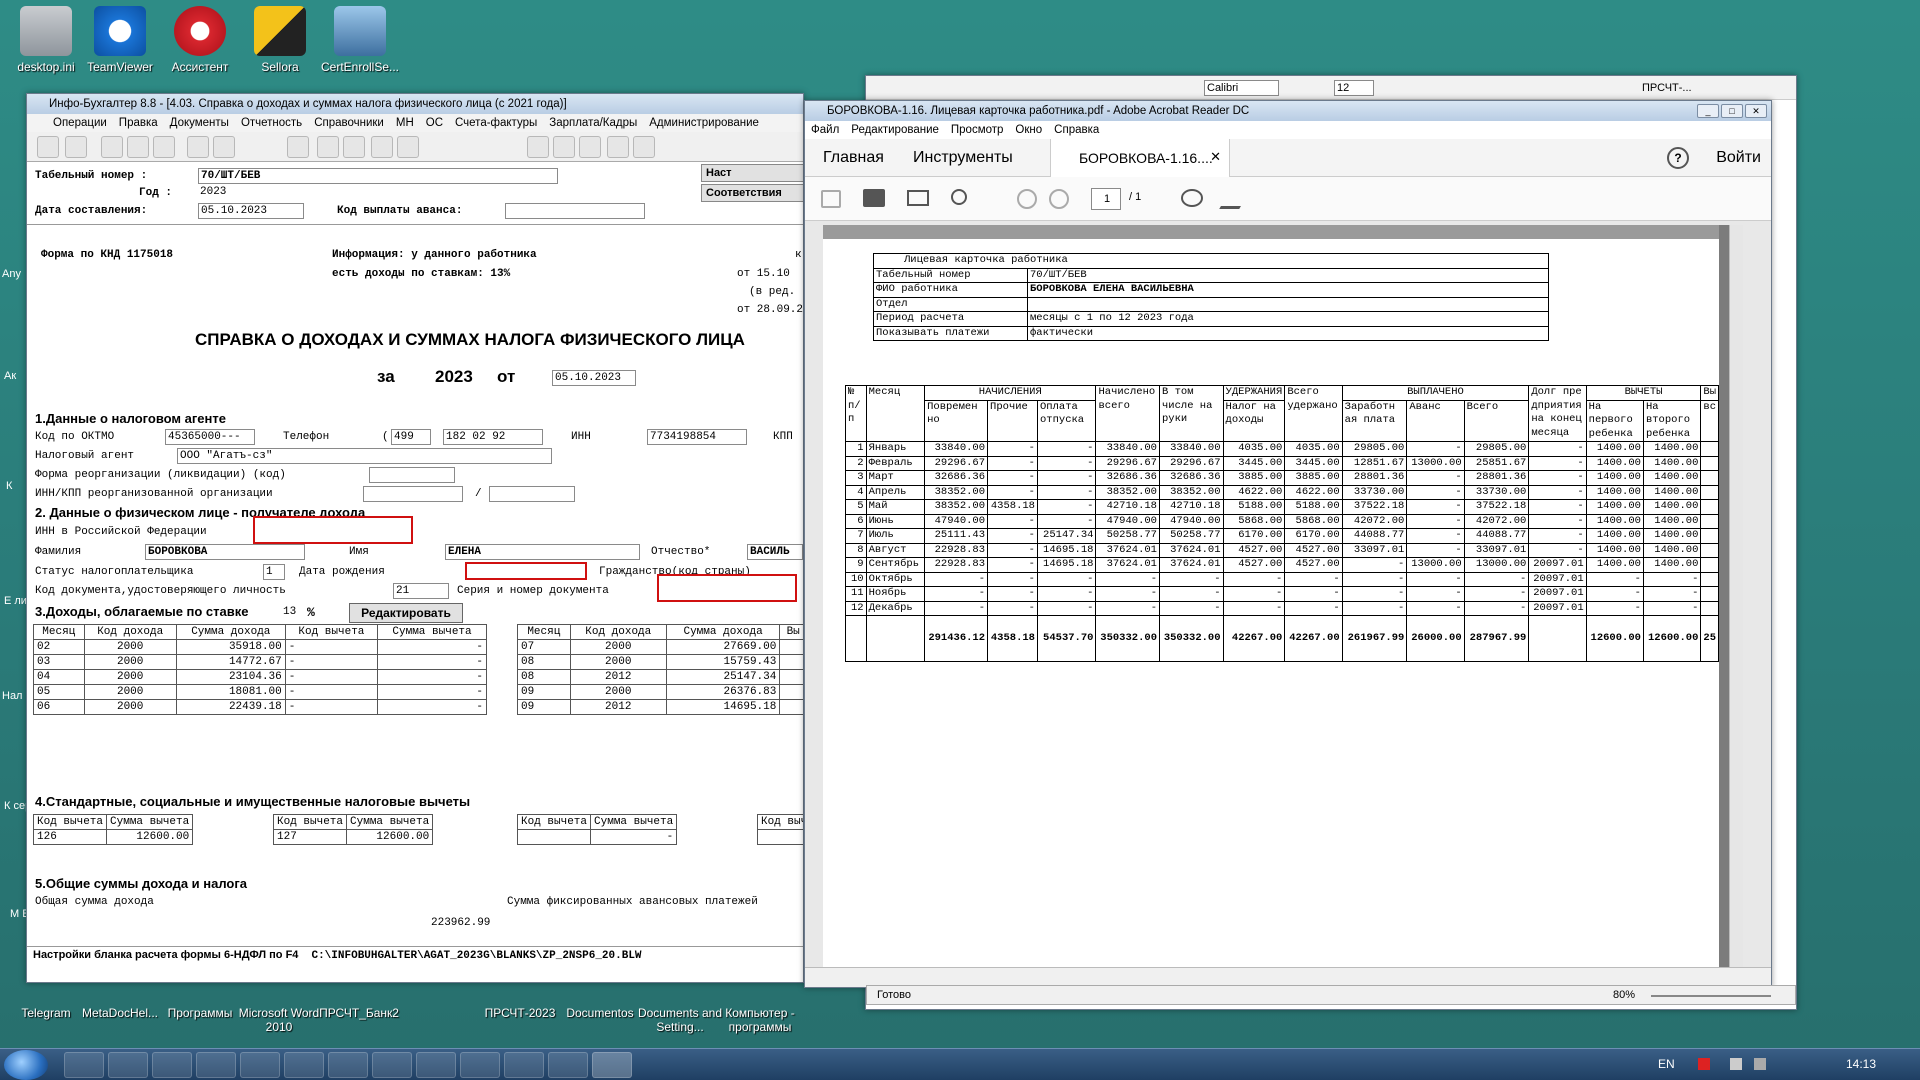 This screenshot has width=1920, height=1080. I want to click on patronymic-field: ВАСИЛЬ, so click(775, 552).